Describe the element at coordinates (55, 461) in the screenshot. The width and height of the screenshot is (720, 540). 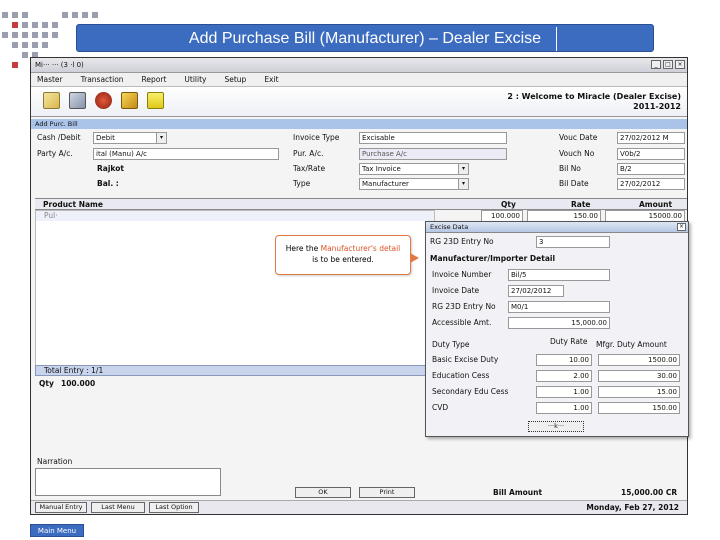
I see `narration-label: Narration` at that location.